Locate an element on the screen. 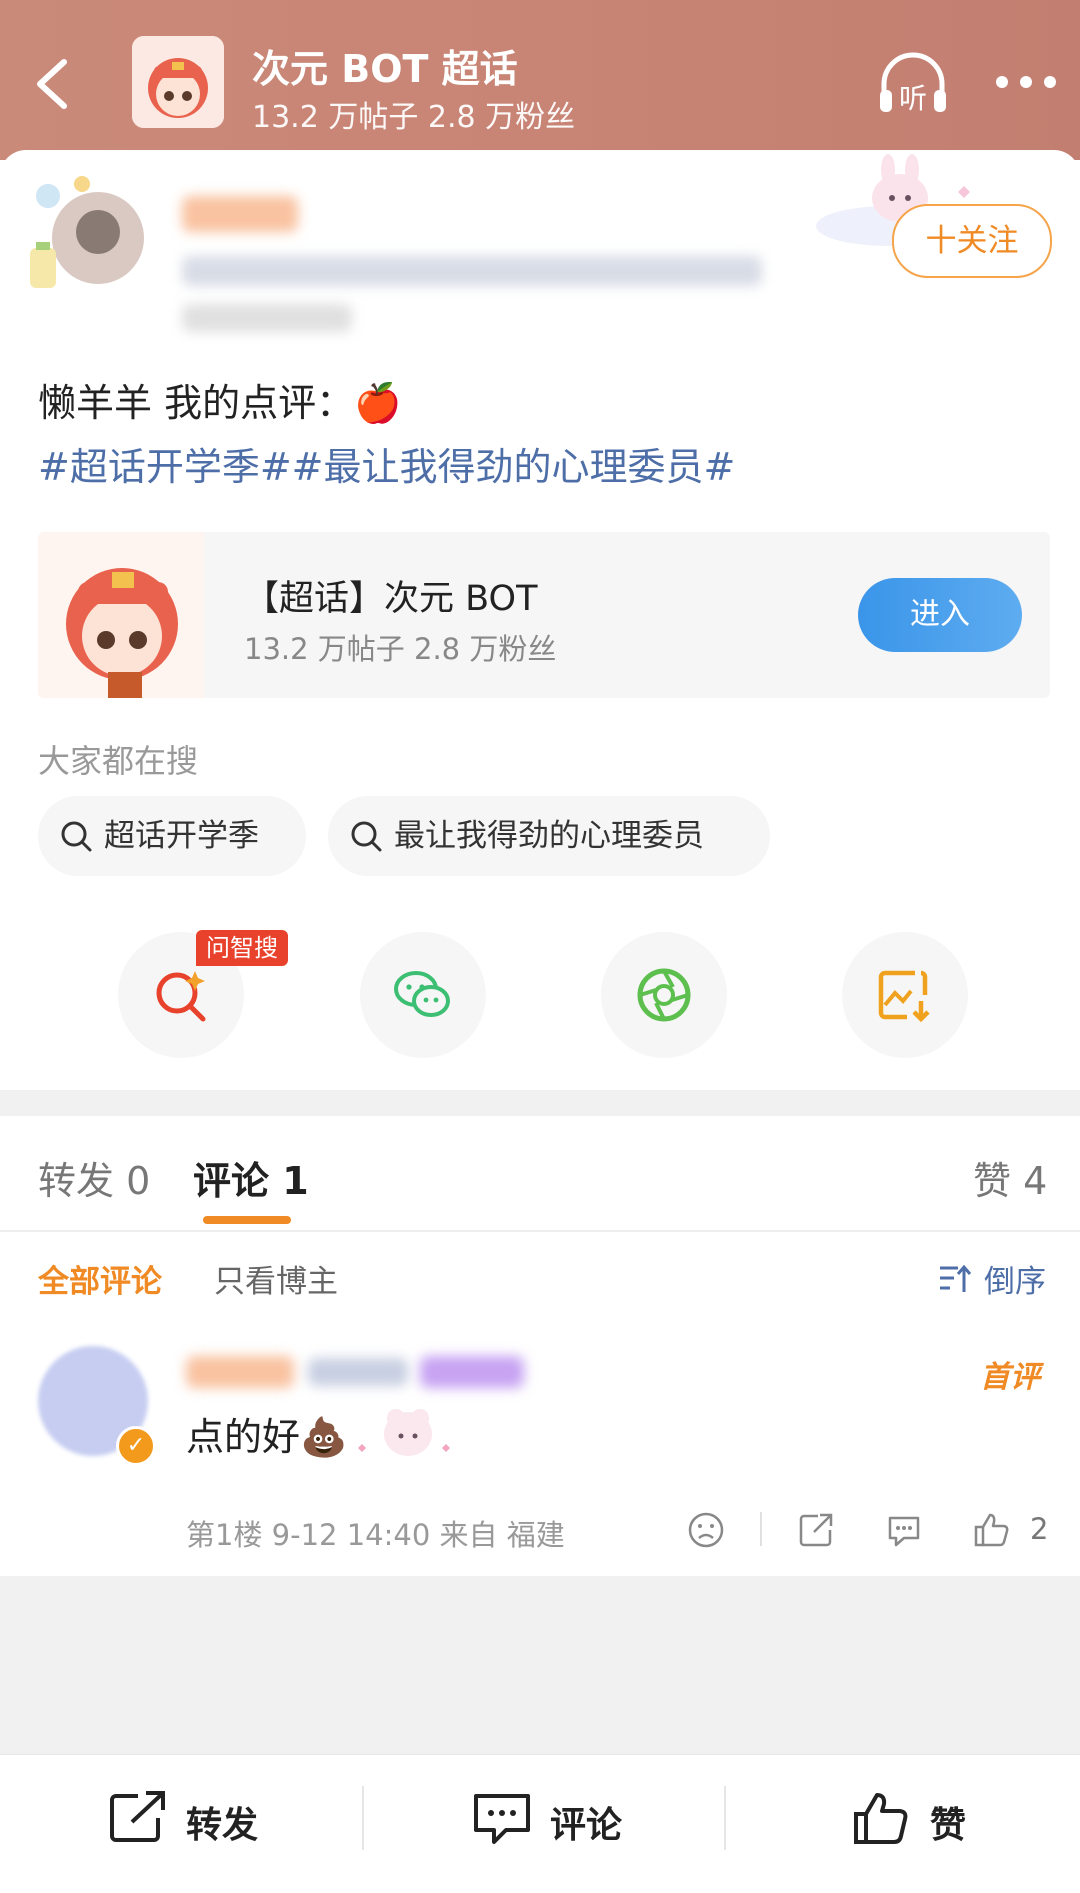 The height and width of the screenshot is (1893, 1080). supertopic-card: 【超话】次元 BOT 13.2 万帖子 2.8 万粉丝 进入 is located at coordinates (544, 615).